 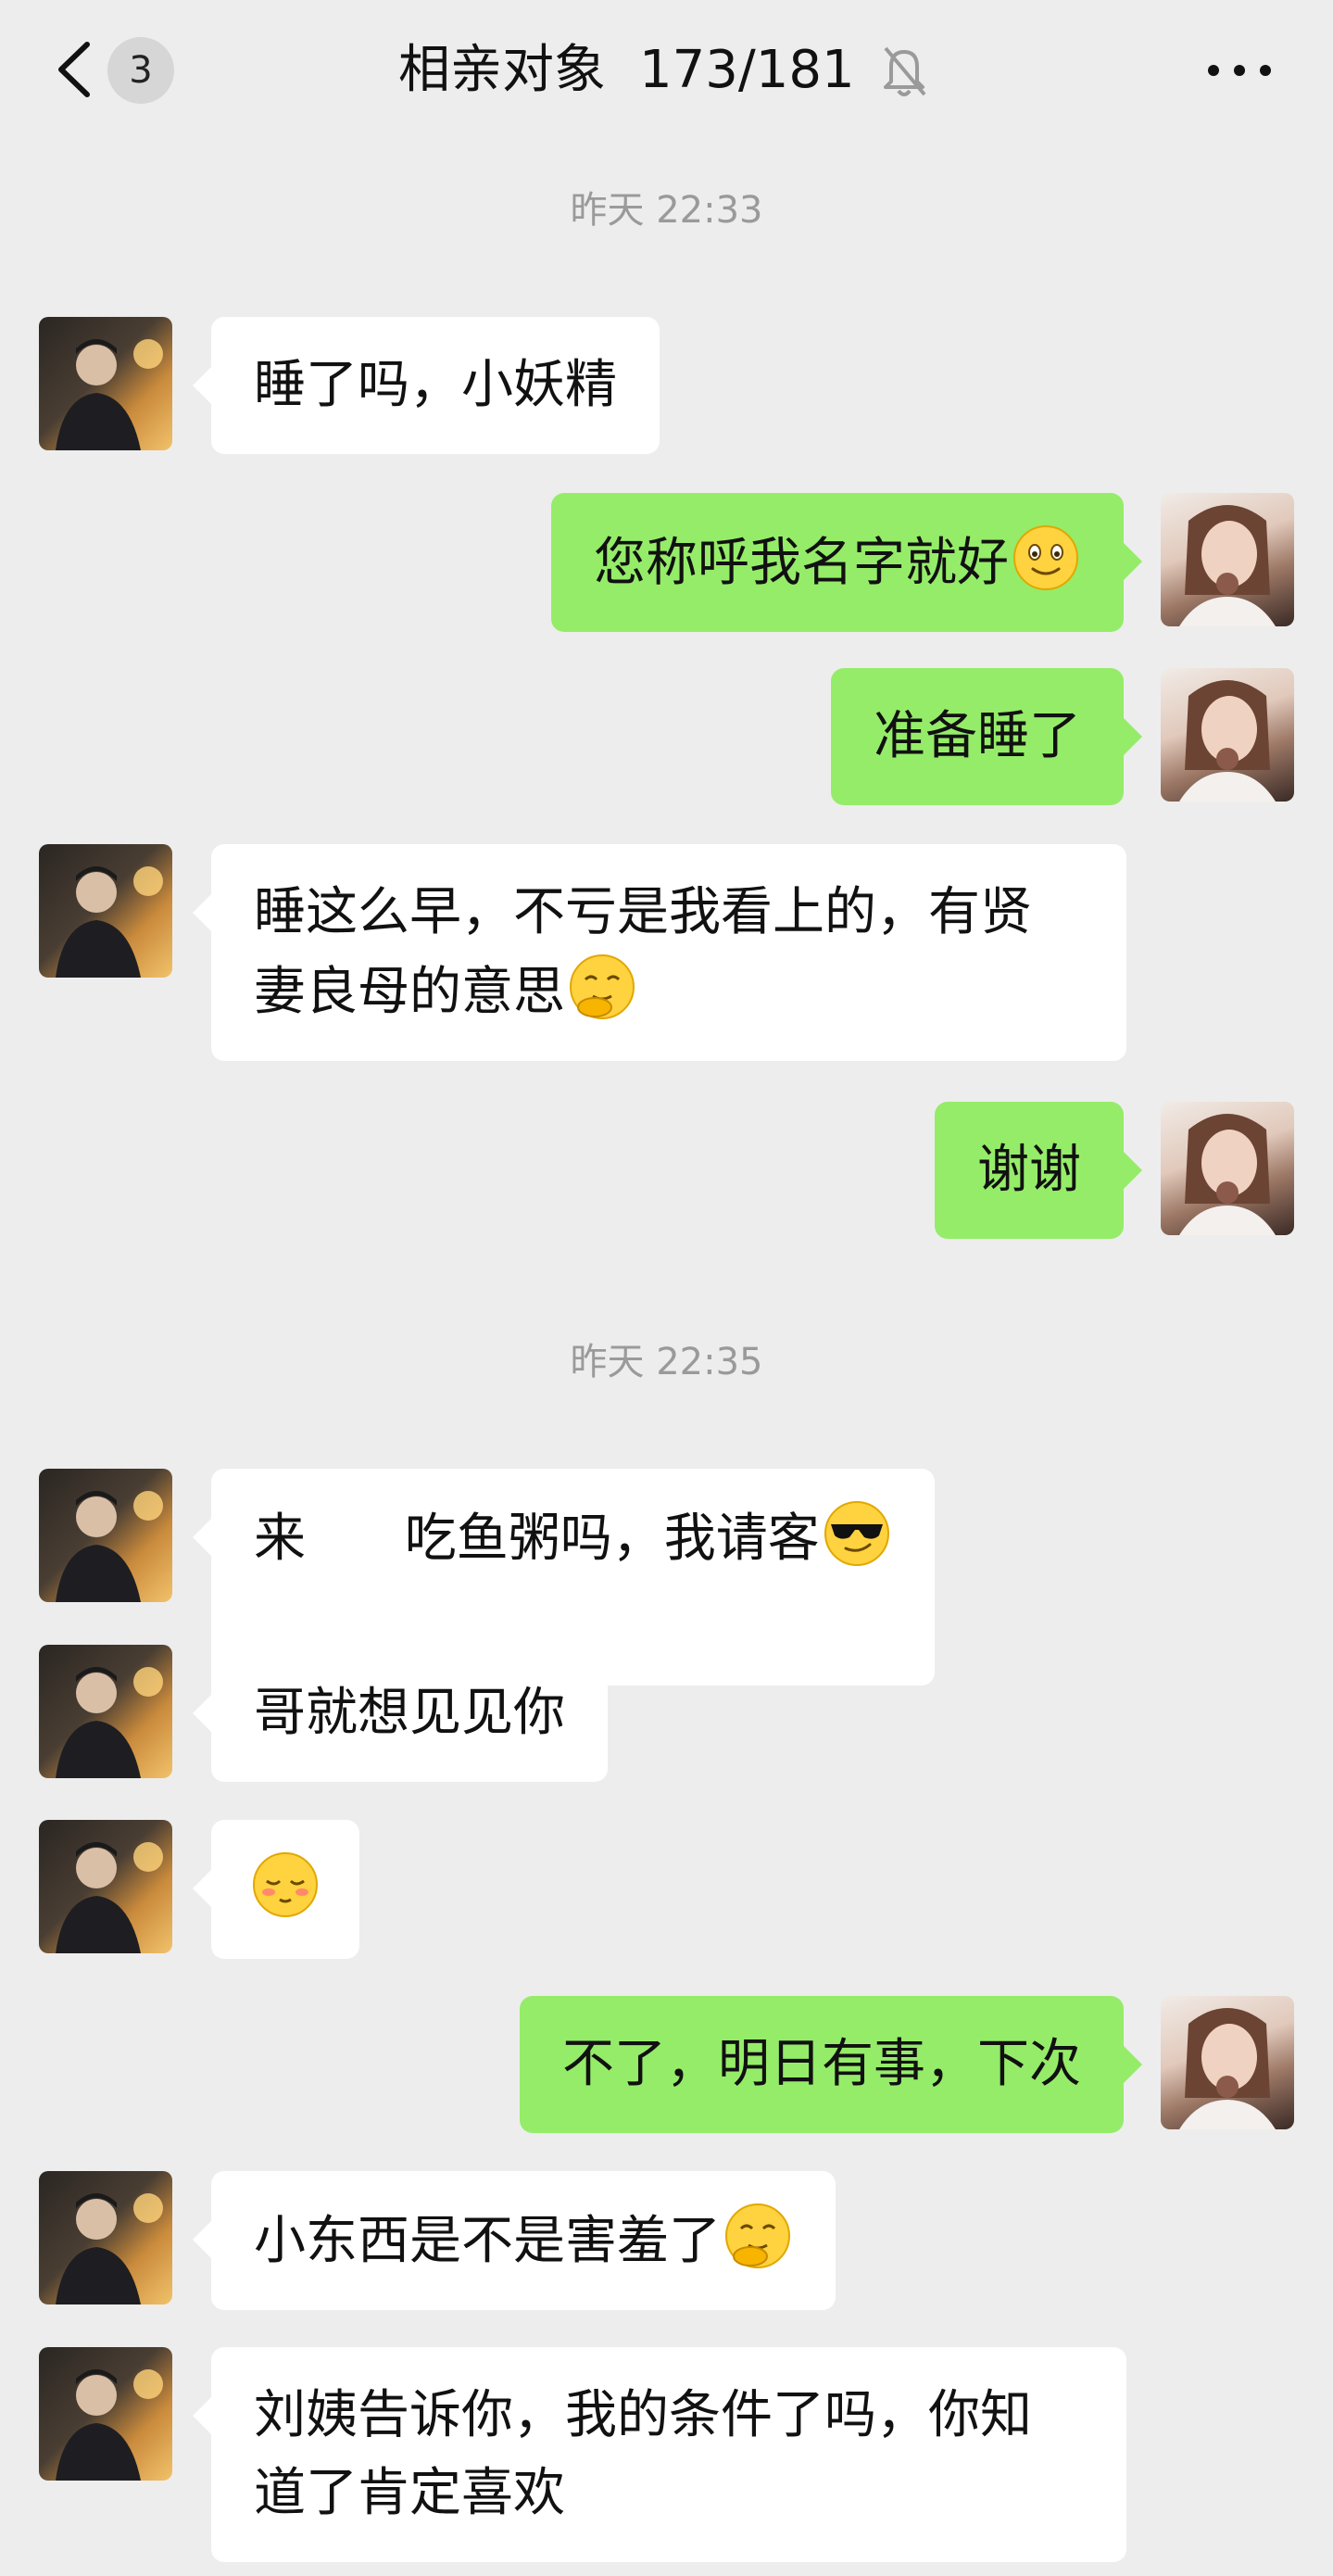 I want to click on sent-message-bubble: 谢谢, so click(x=1038, y=1170).